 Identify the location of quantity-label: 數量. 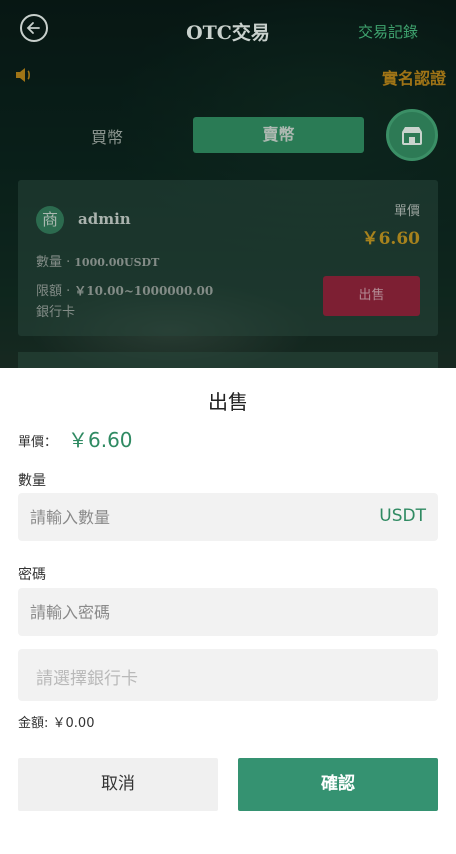
(32, 481).